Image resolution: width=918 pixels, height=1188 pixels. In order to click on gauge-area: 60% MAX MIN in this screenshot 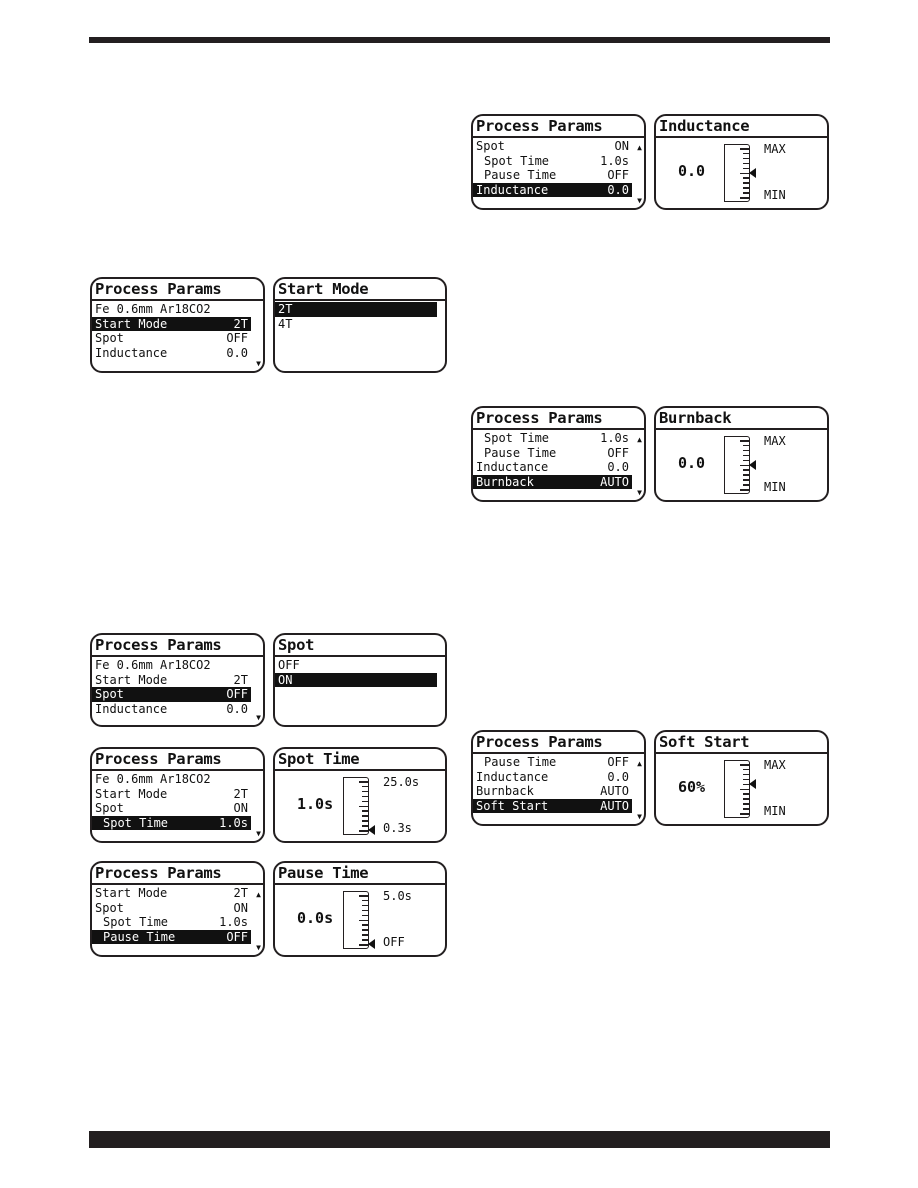, I will do `click(741, 789)`.